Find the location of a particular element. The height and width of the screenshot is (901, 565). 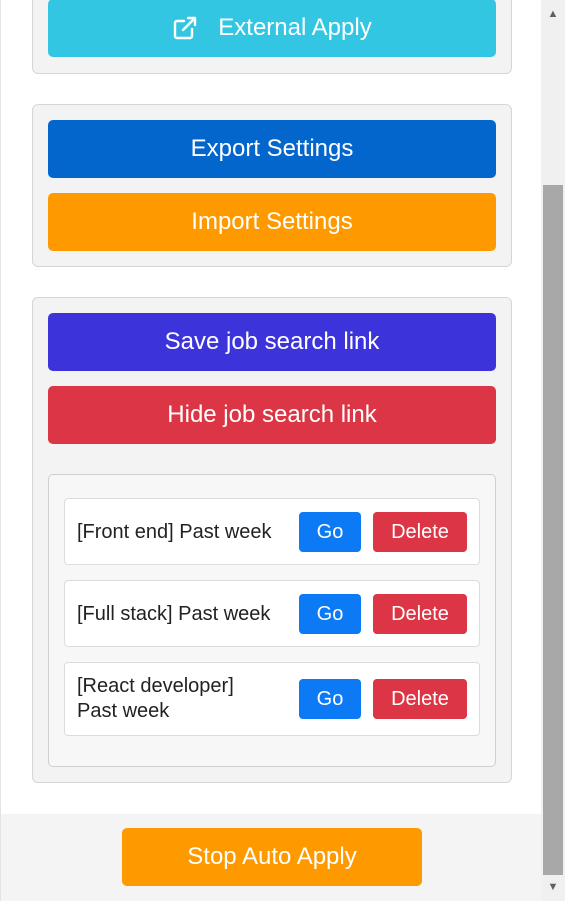

saved-link-item: [React developer] Past week Go Delete is located at coordinates (272, 699).